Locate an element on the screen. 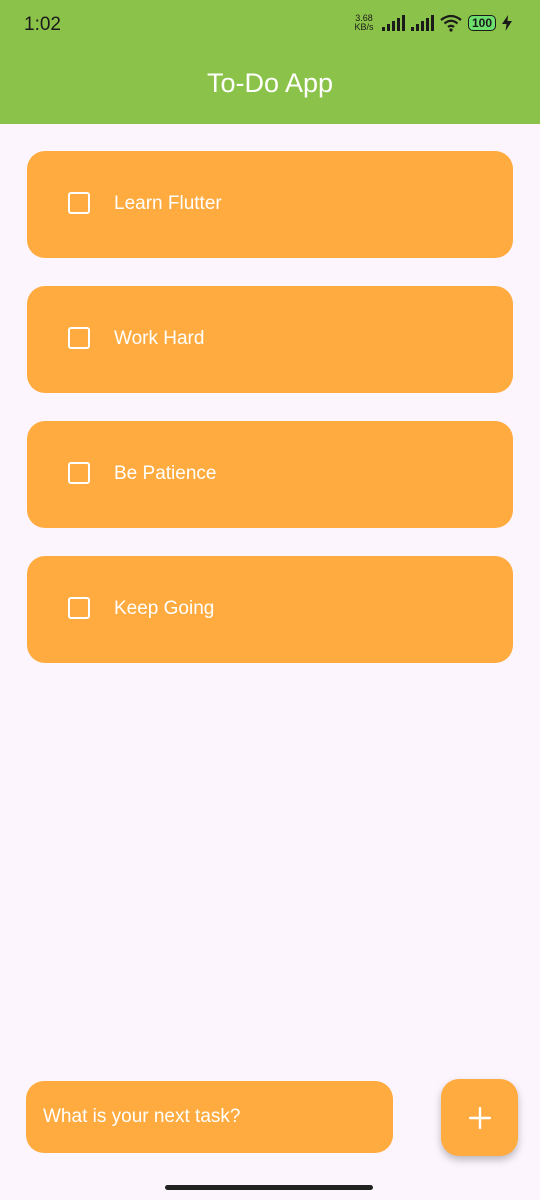 The height and width of the screenshot is (1200, 540). app-bar: 1:02 3.68 KB/s 100 To-Do App is located at coordinates (270, 62).